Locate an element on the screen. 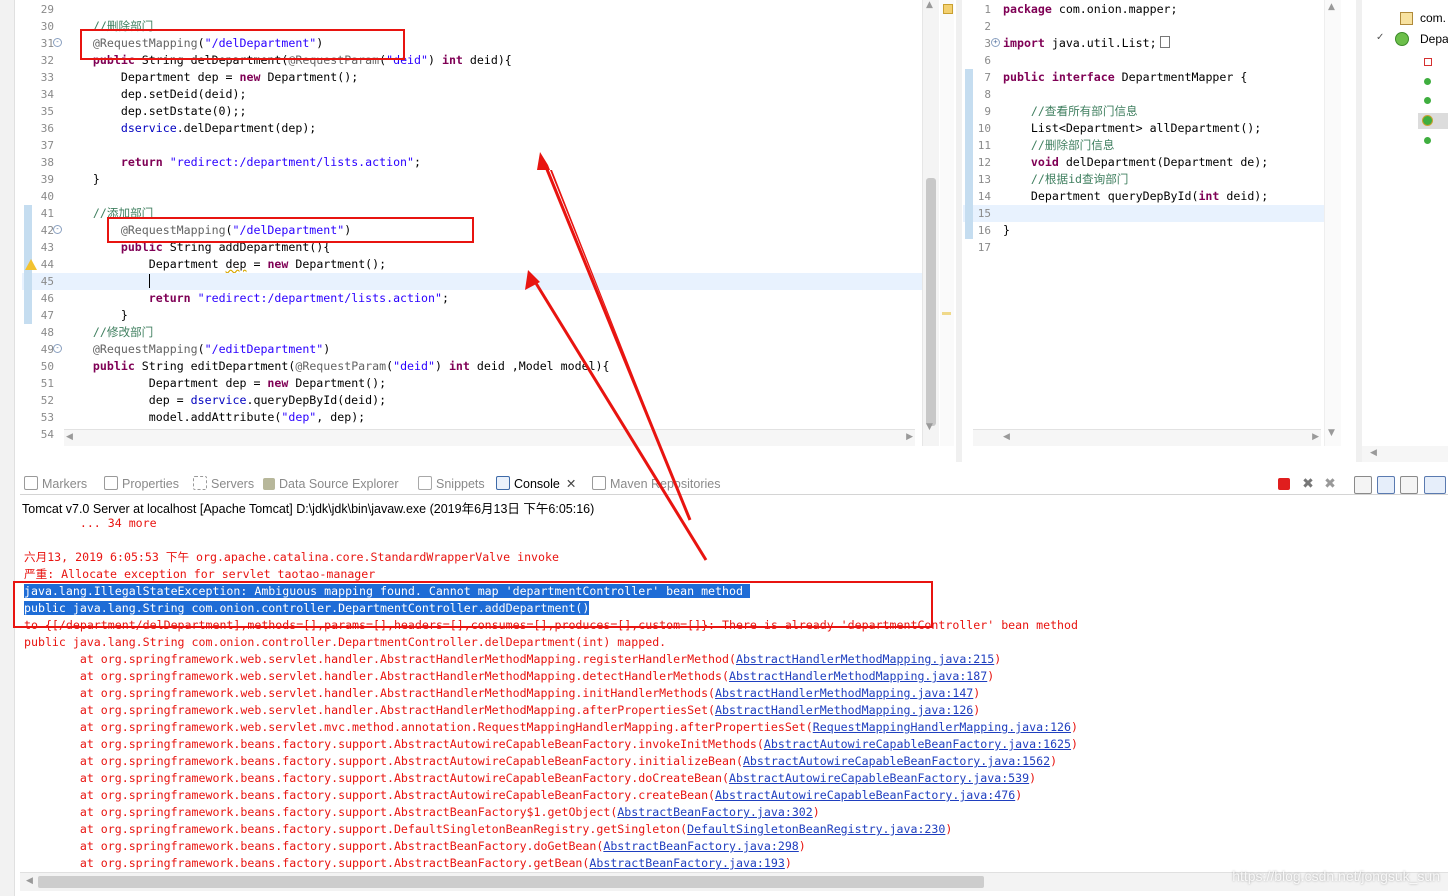 Image resolution: width=1448 pixels, height=896 pixels. sash-vertical is located at coordinates (959, 231).